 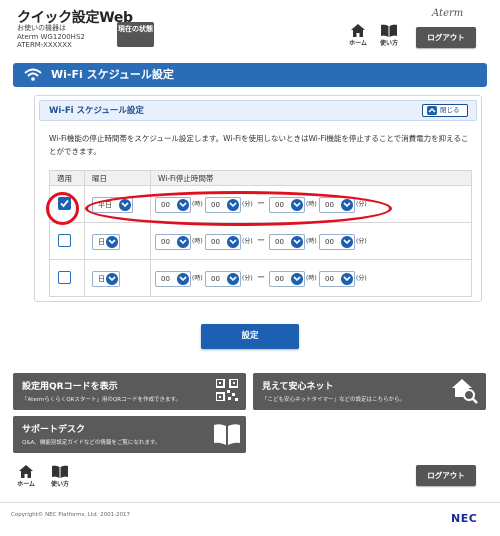 I want to click on row-highlight, so click(x=238, y=208).